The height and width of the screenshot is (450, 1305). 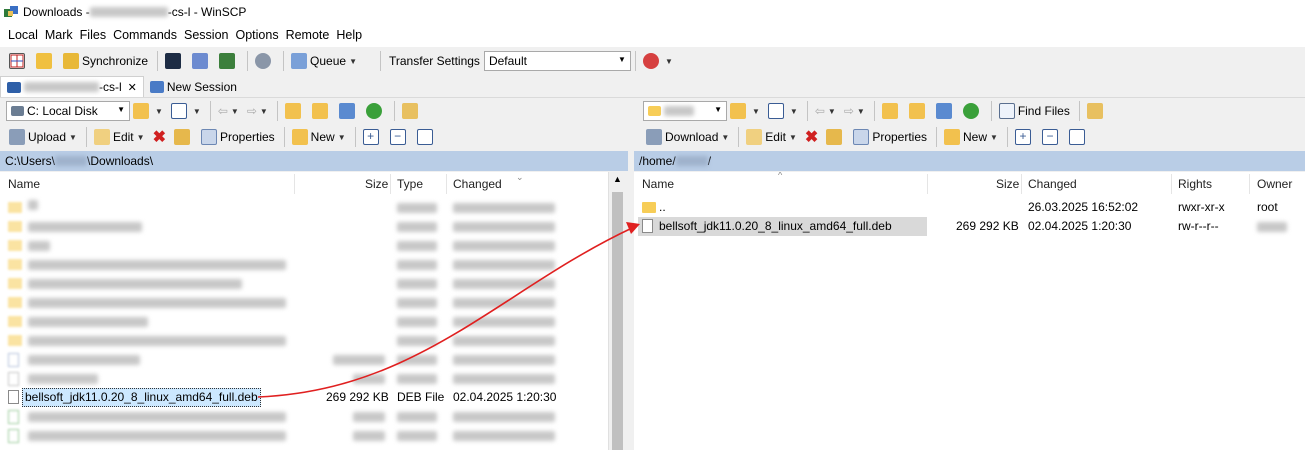 I want to click on remote-tree-button, so click(x=1096, y=111).